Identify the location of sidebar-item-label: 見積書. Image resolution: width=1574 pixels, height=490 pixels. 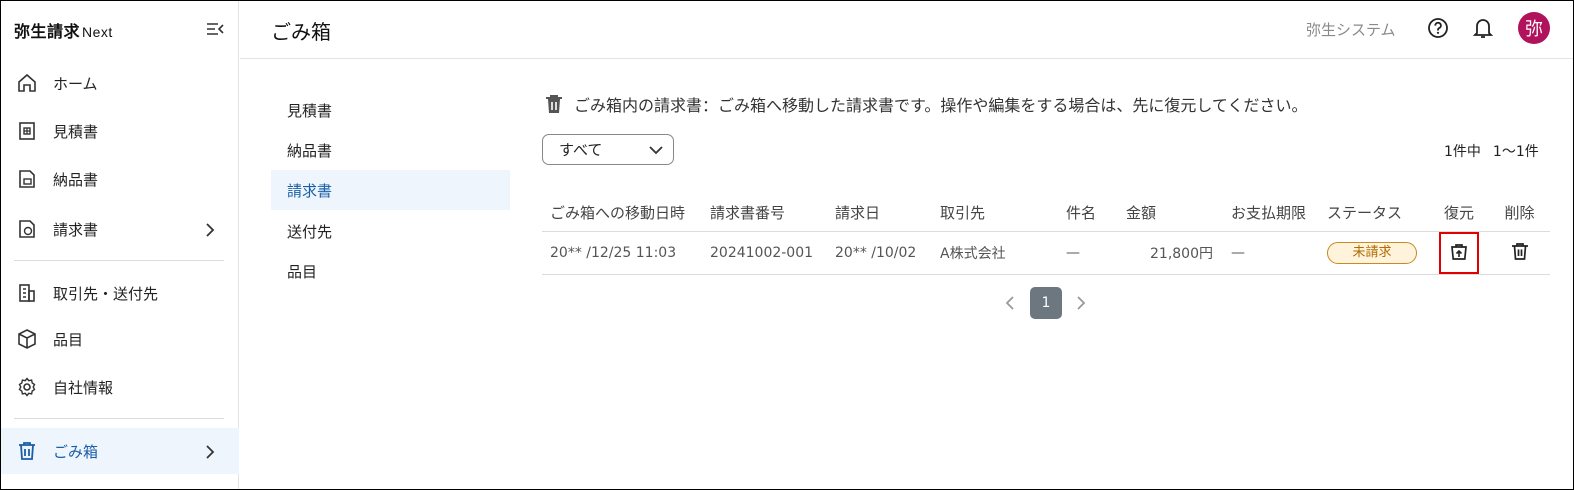
(76, 131).